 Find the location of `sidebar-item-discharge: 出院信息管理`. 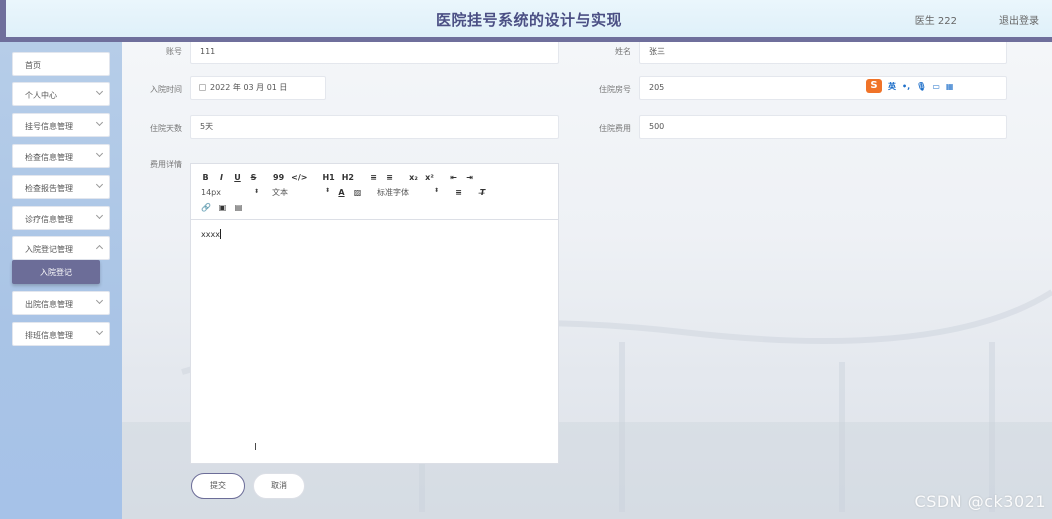

sidebar-item-discharge: 出院信息管理 is located at coordinates (61, 303).